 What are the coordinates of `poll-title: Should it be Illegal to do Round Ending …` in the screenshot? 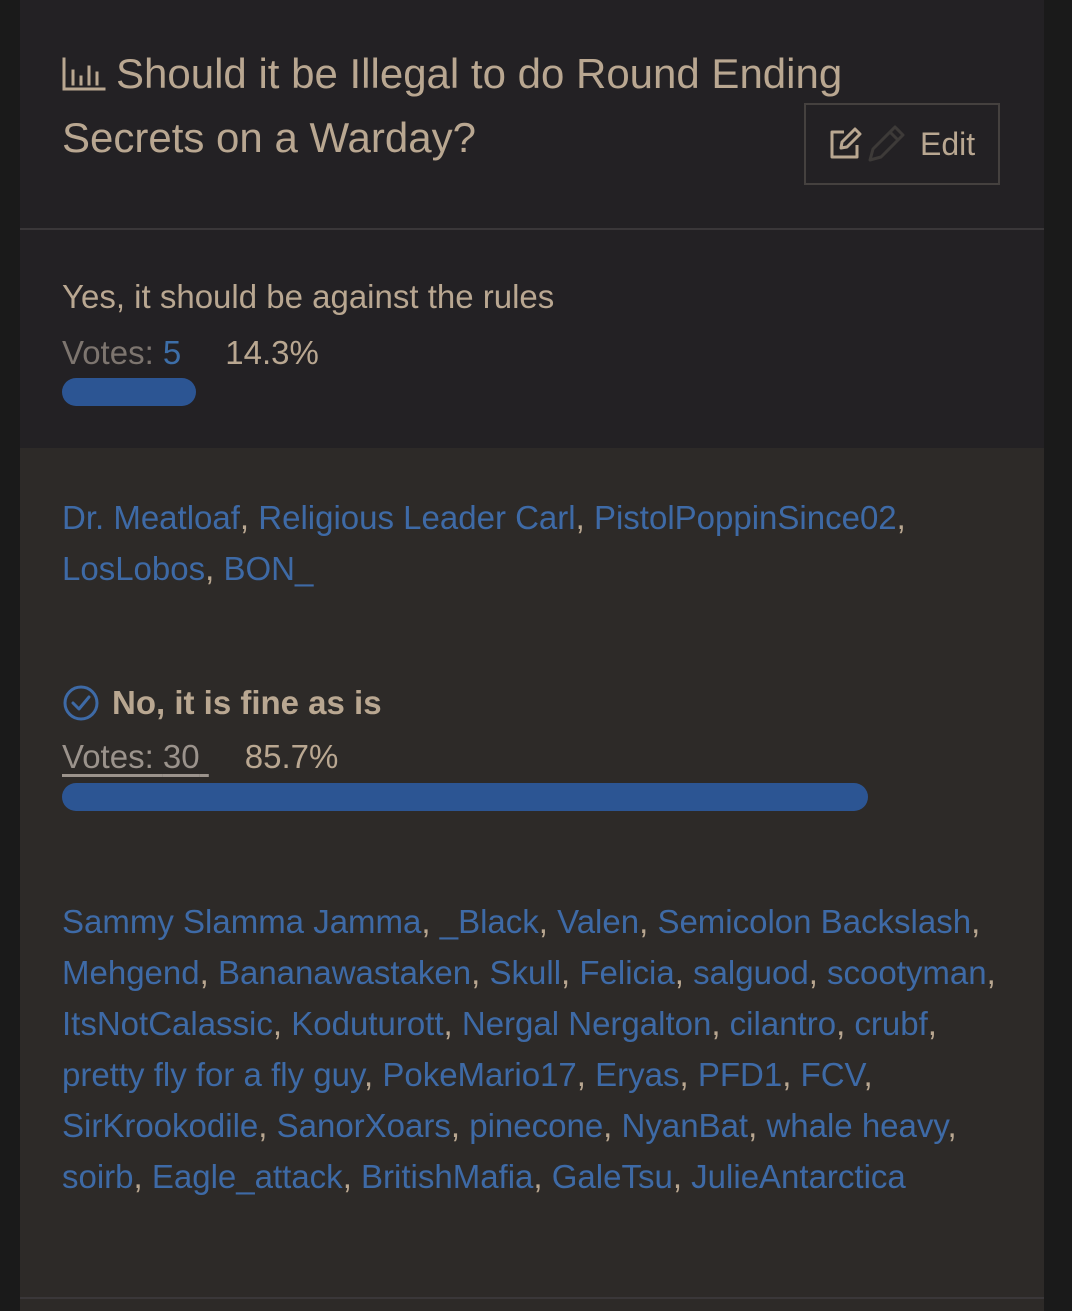 It's located at (482, 106).